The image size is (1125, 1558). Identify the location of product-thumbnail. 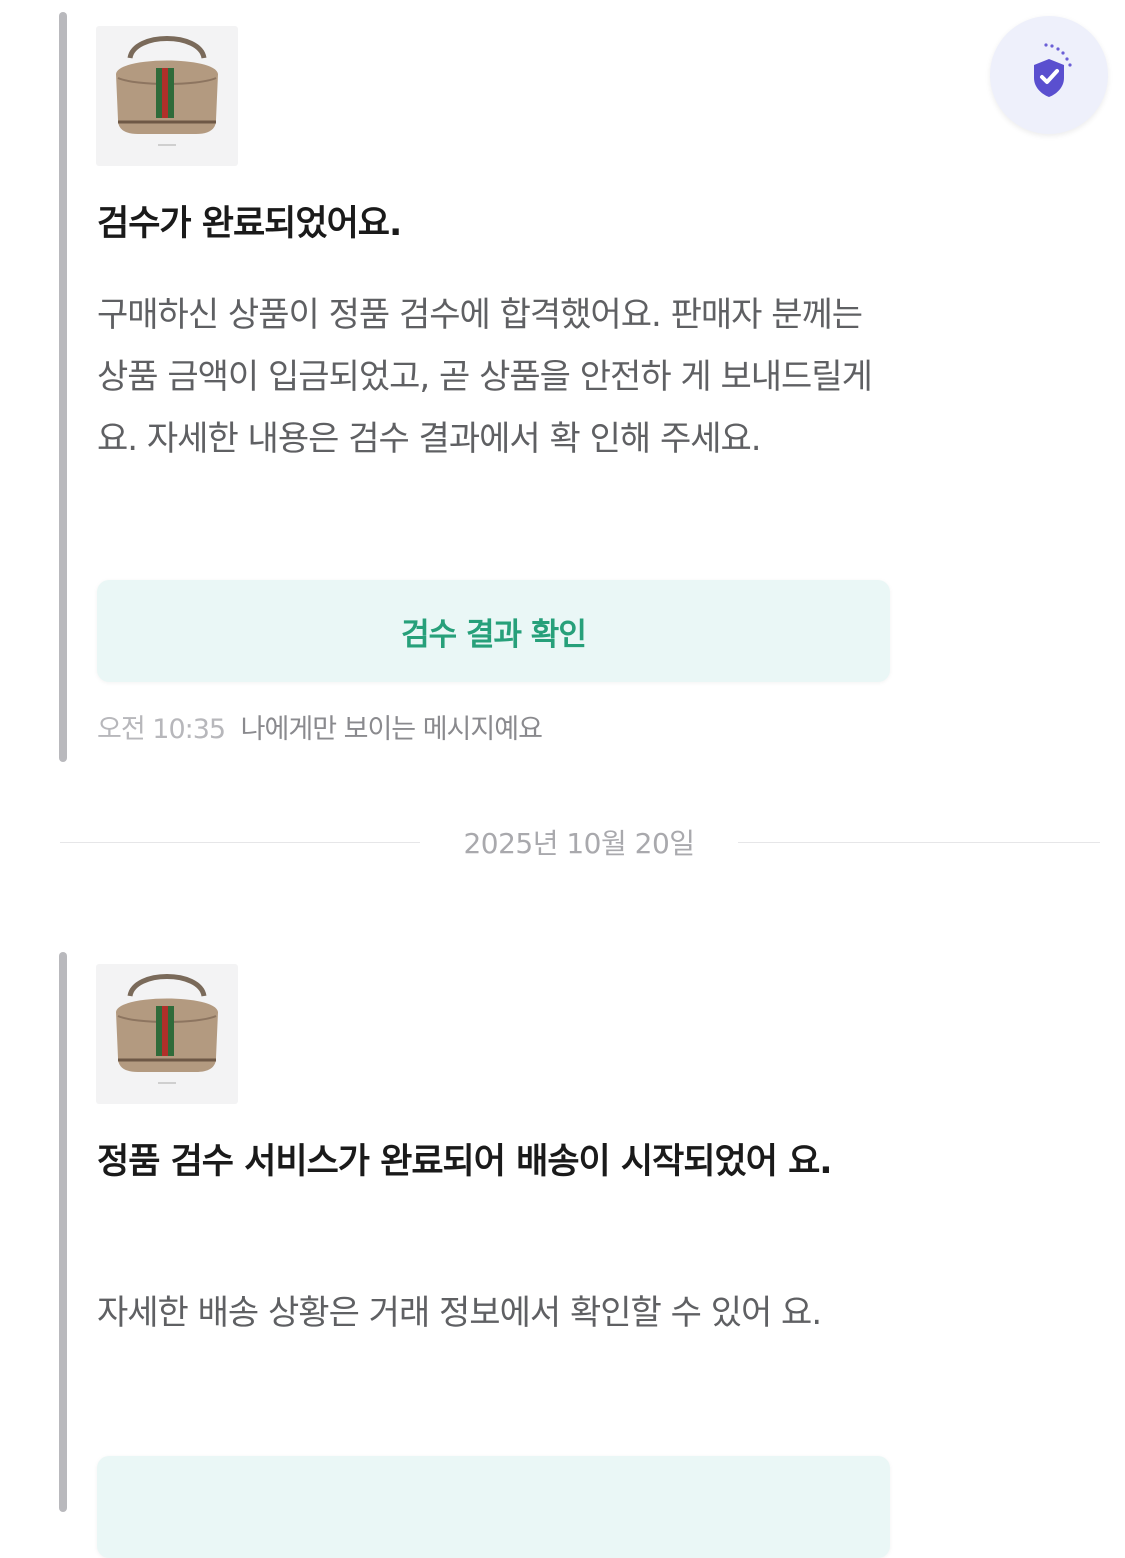
(167, 1034).